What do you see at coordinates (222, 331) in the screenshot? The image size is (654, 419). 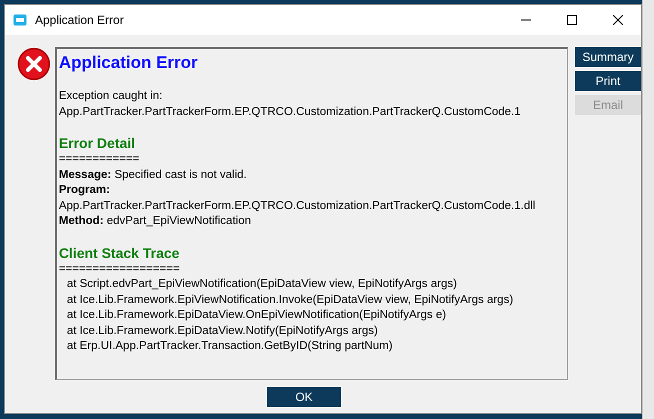 I see `stack-trace-line: at Ice.Lib.Framework.EpiDataView.Notify(EpiNotifyArgs args)` at bounding box center [222, 331].